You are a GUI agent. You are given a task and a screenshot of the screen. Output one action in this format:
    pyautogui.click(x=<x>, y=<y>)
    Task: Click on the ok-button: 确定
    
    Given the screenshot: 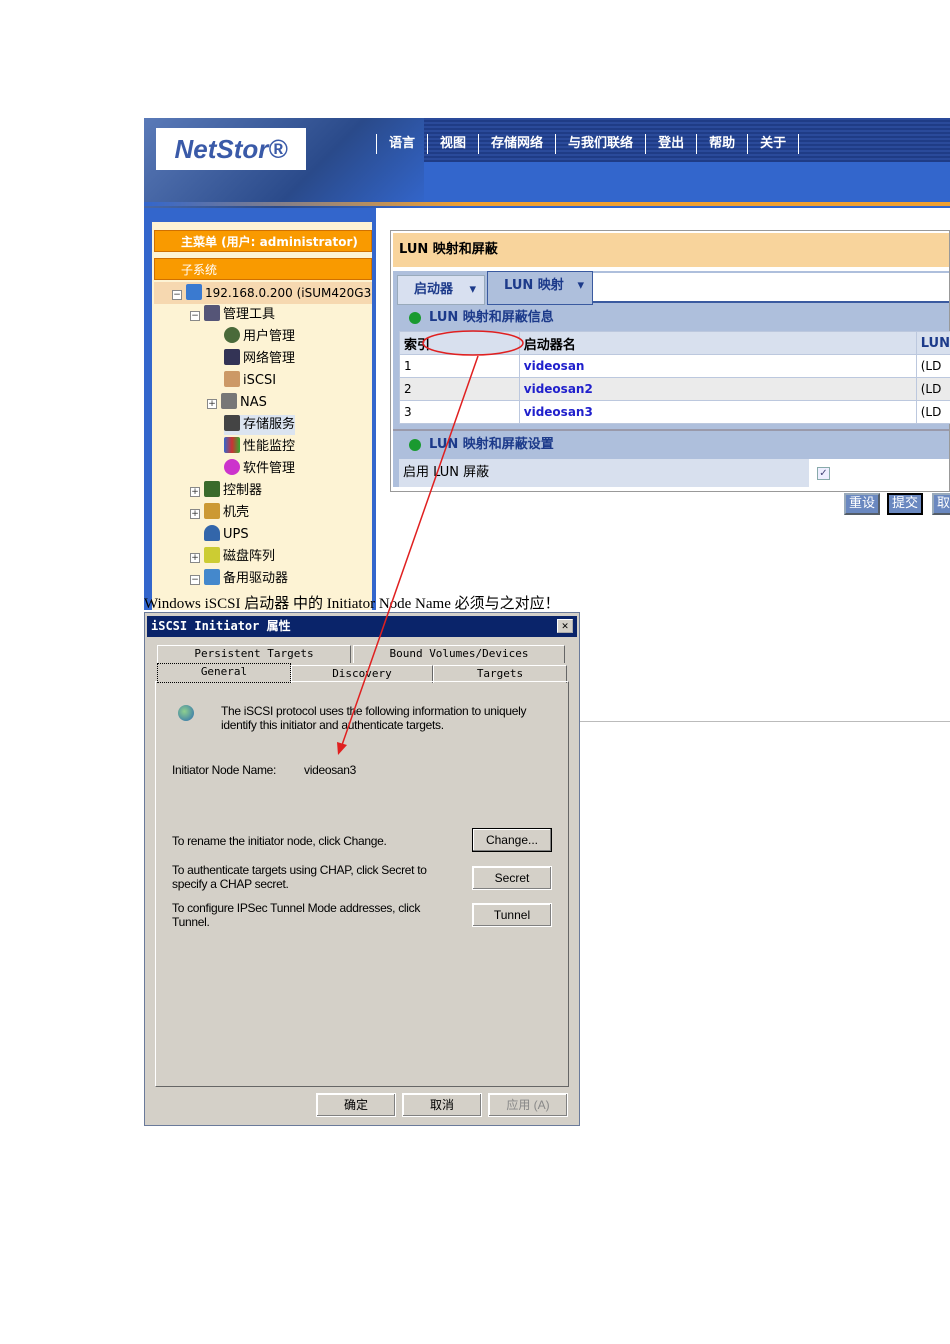 What is the action you would take?
    pyautogui.click(x=356, y=1105)
    